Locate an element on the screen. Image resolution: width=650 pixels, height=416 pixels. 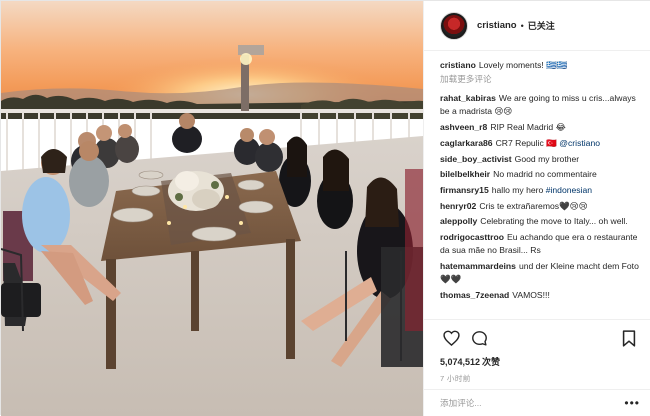
comment-text: CR7 Repulic 🇹🇷 is located at coordinates (527, 142).